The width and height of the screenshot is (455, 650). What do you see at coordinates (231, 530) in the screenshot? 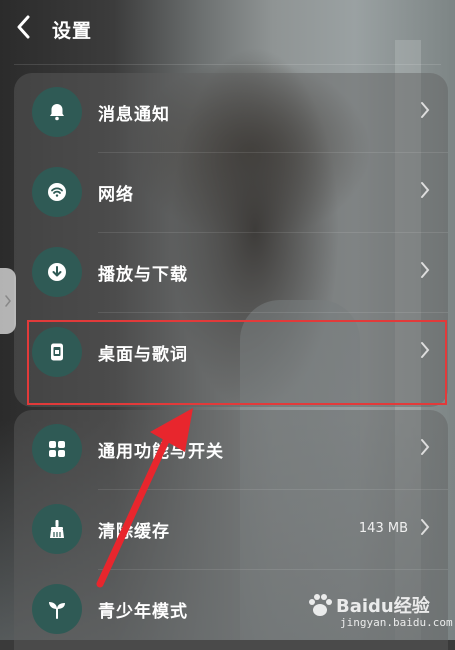
I see `setting-row-clear-cache: 清除缓存 143 MB` at bounding box center [231, 530].